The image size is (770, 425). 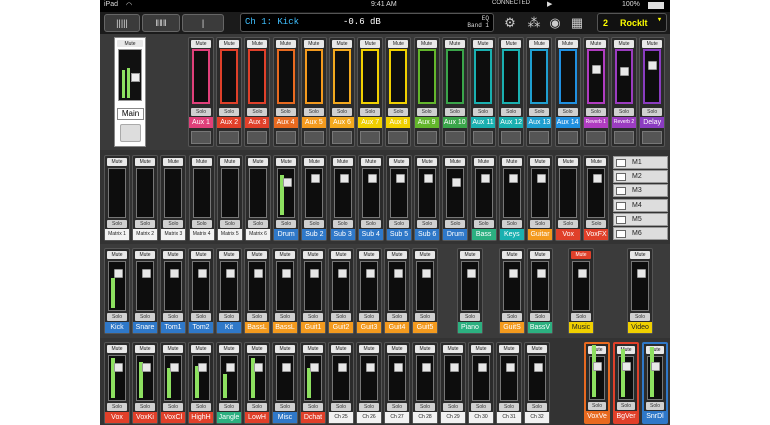 I want to click on channel-strip: Mute Solo Tom1, so click(x=173, y=291).